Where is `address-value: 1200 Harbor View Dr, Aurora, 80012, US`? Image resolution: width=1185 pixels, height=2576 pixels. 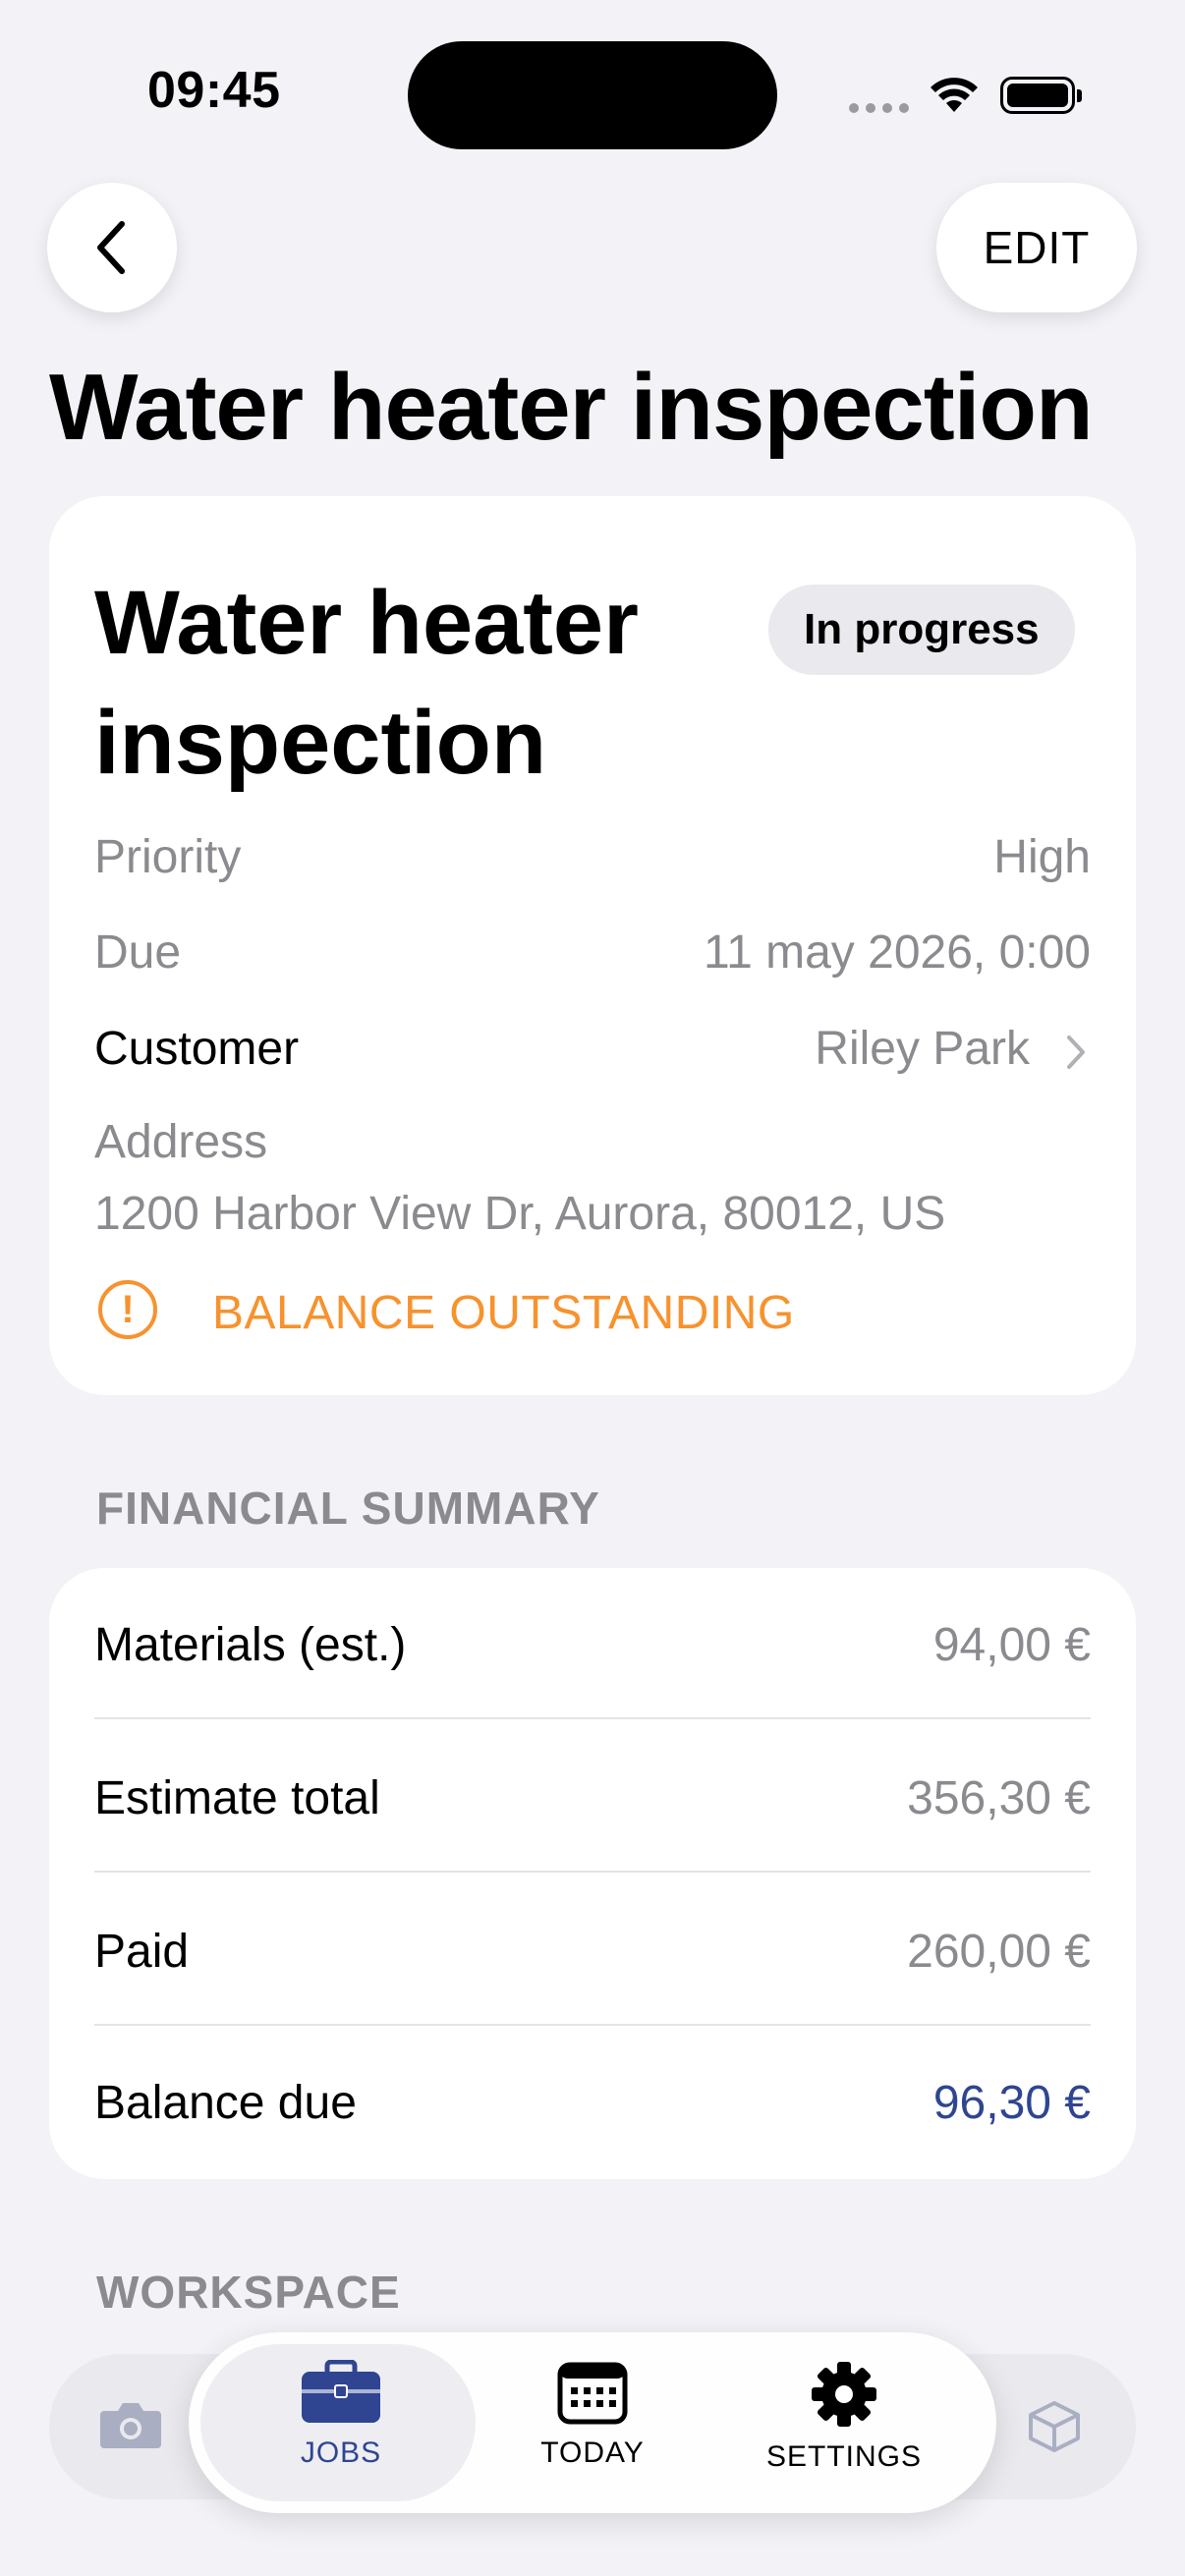
address-value: 1200 Harbor View Dr, Aurora, 80012, US is located at coordinates (520, 1214).